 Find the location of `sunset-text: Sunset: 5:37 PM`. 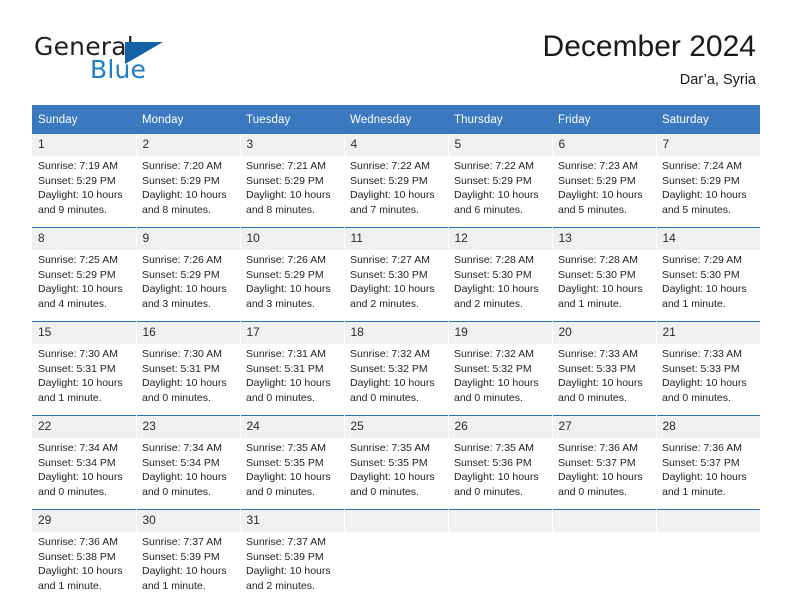

sunset-text: Sunset: 5:37 PM is located at coordinates (597, 462).